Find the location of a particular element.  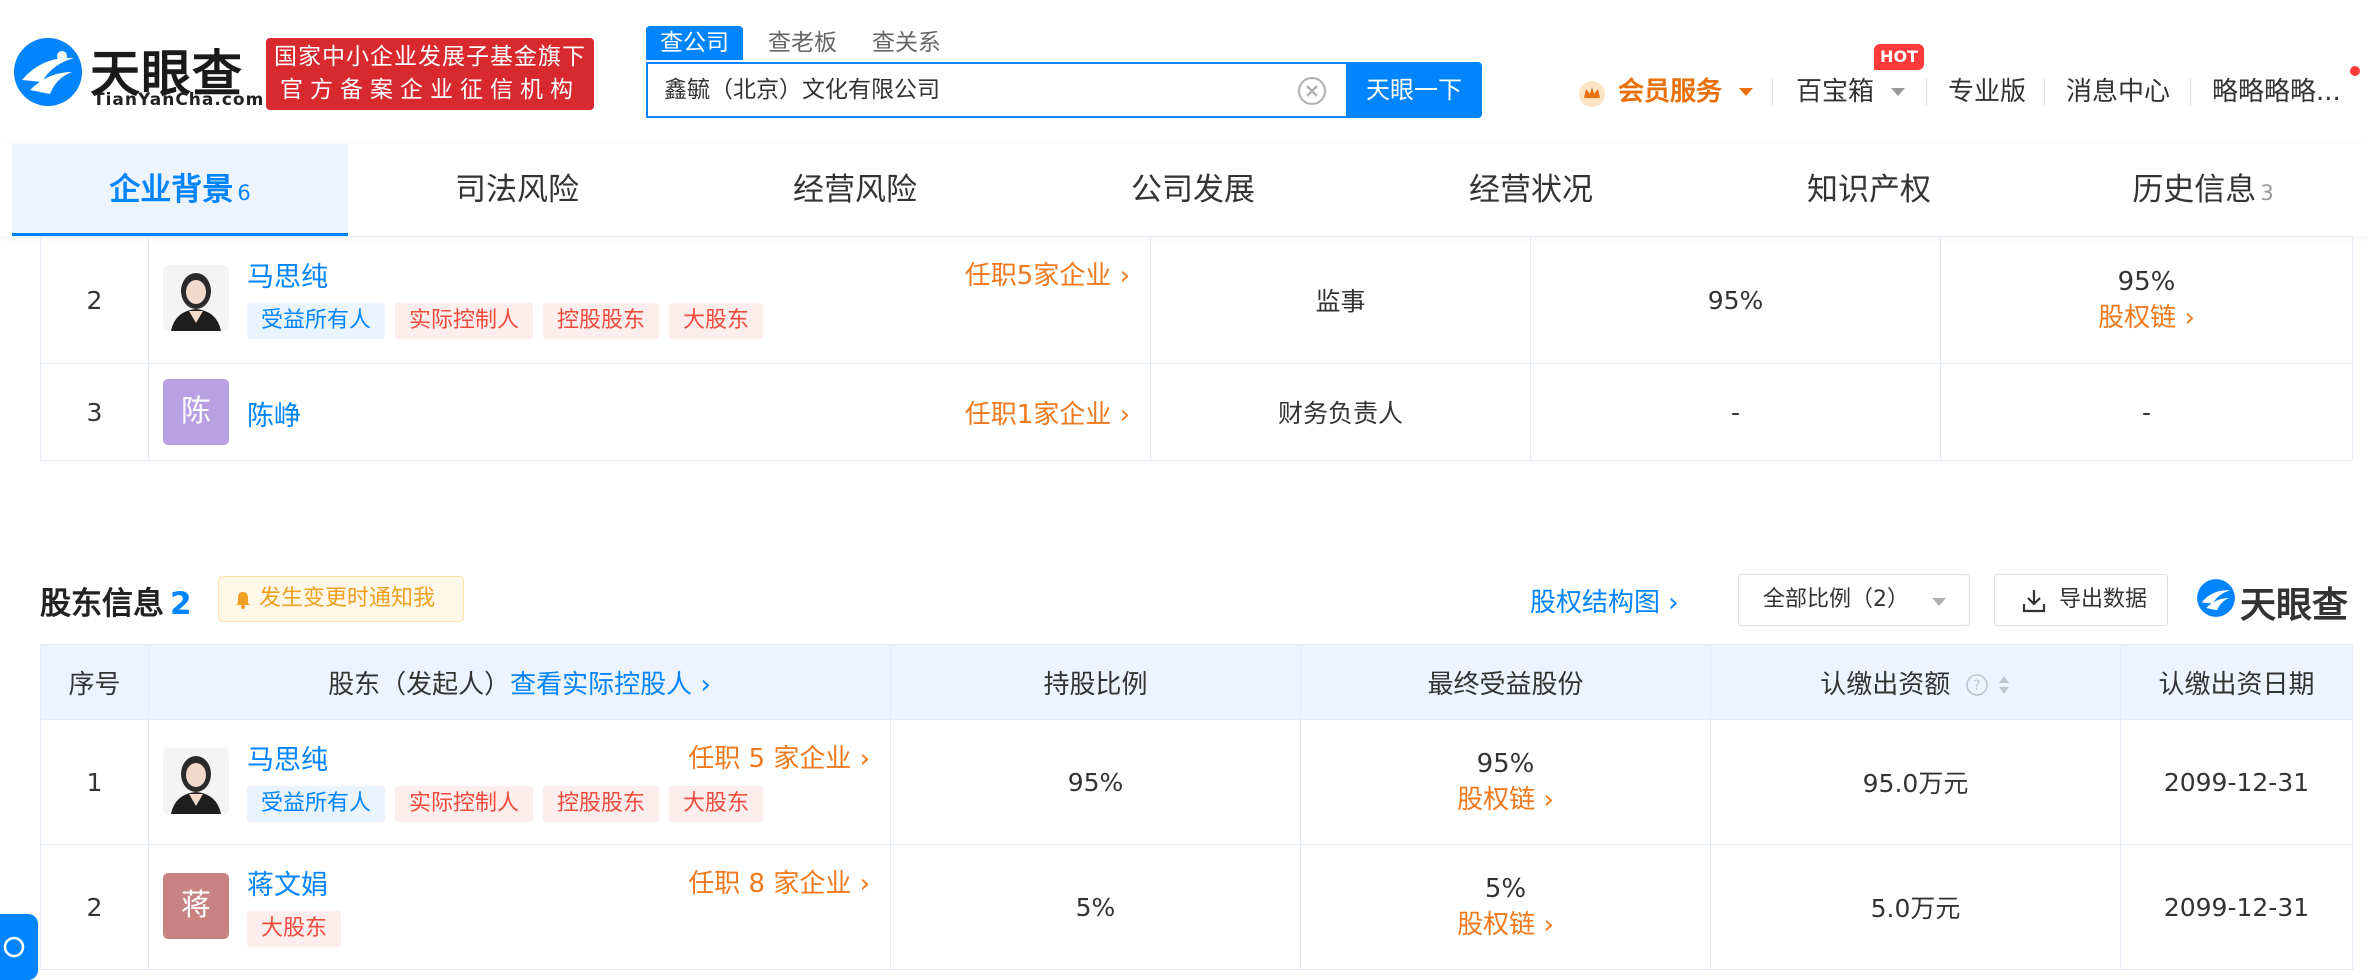

tab-label: 司法风险 is located at coordinates (517, 190).